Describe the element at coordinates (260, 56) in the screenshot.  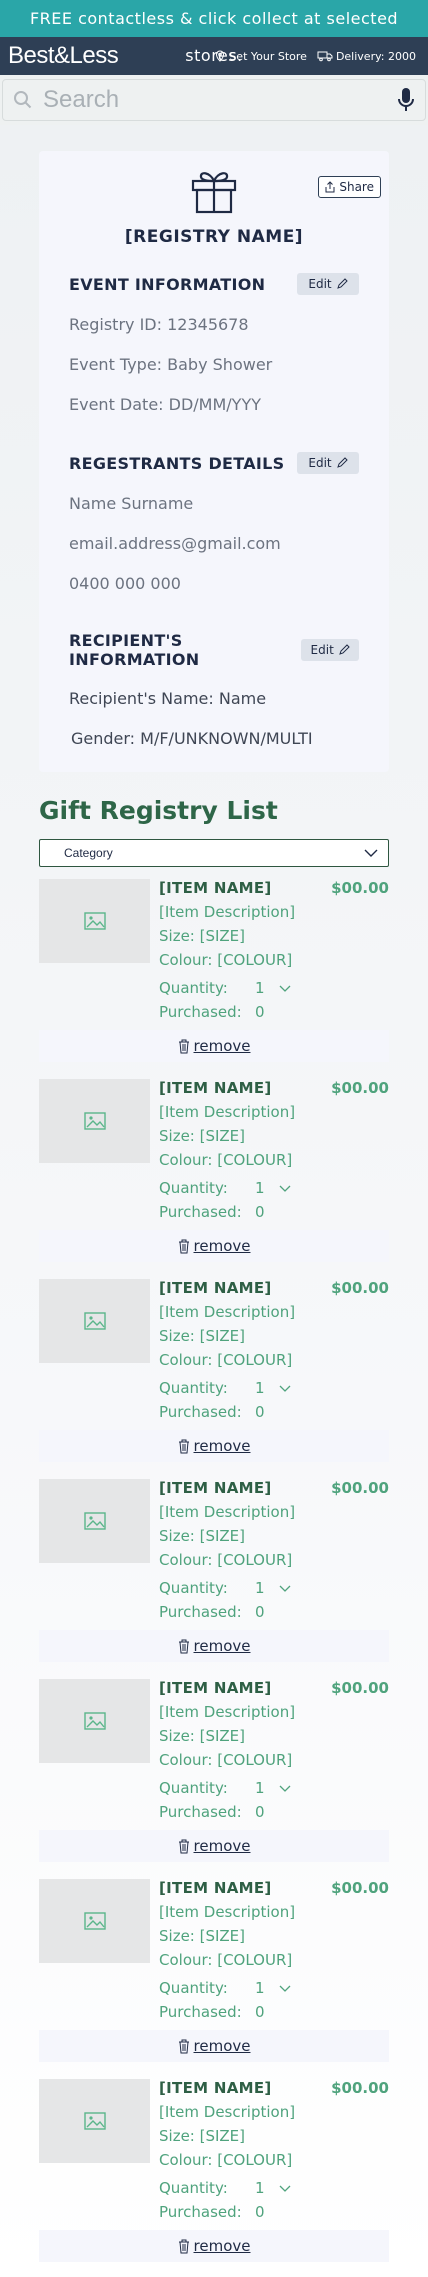
I see `set-store-link: Set Your Store` at that location.